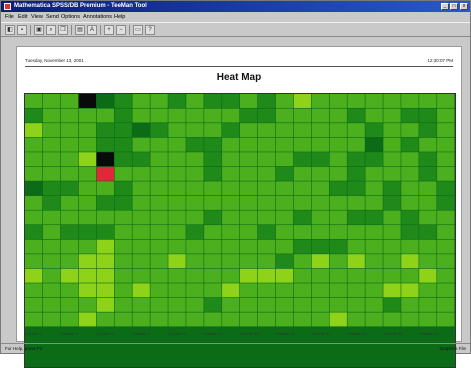 Image resolution: width=471 pixels, height=368 pixels. Describe the element at coordinates (121, 30) in the screenshot. I see `zoom-out-icon: −` at that location.